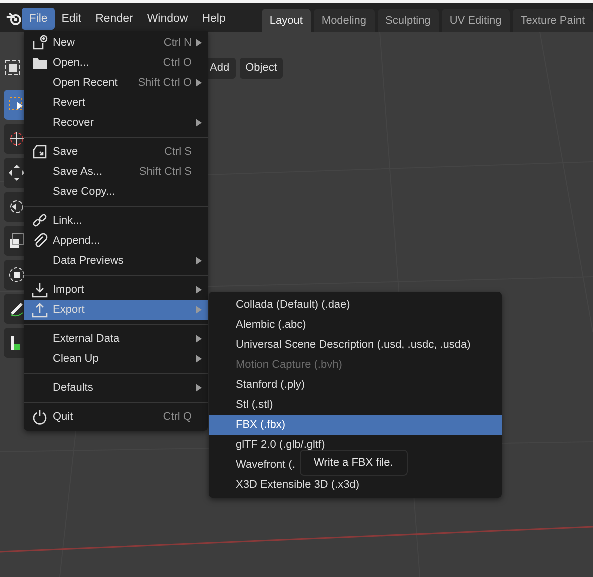 Image resolution: width=593 pixels, height=577 pixels. Describe the element at coordinates (116, 43) in the screenshot. I see `menu-item: New Ctrl N` at that location.